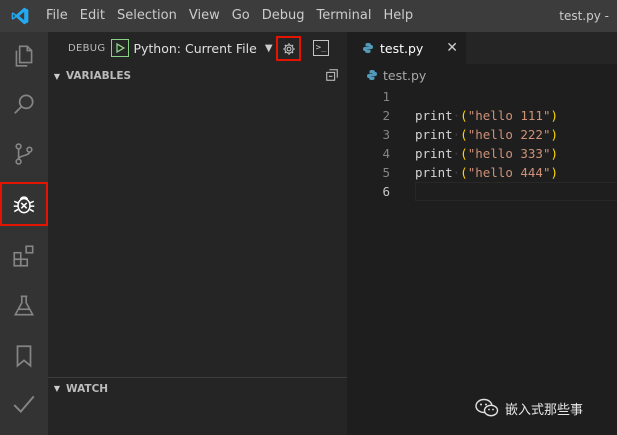  I want to click on window-title: test.py -, so click(584, 16).